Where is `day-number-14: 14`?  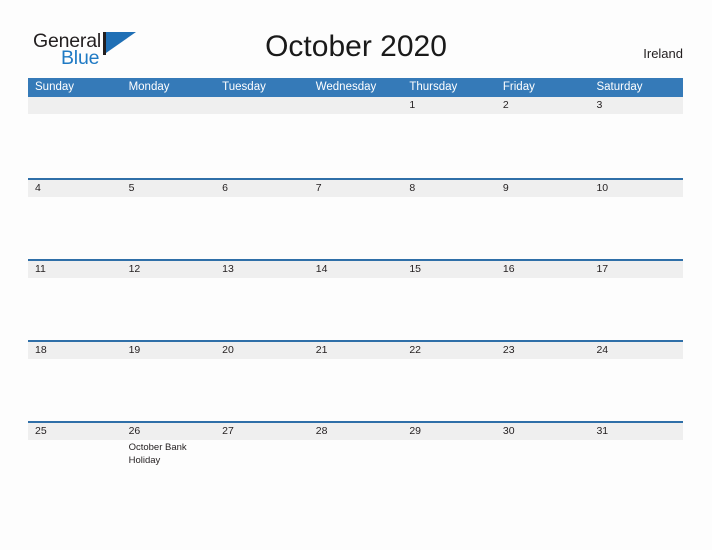
day-number-14: 14 is located at coordinates (356, 269).